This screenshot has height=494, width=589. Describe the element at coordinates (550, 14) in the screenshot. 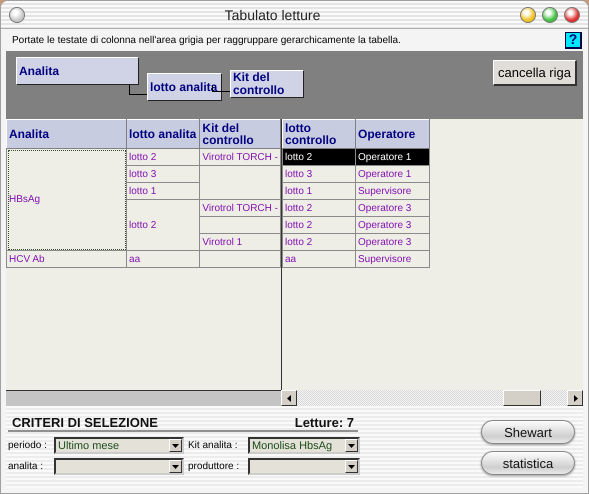

I see `maximize-button` at that location.